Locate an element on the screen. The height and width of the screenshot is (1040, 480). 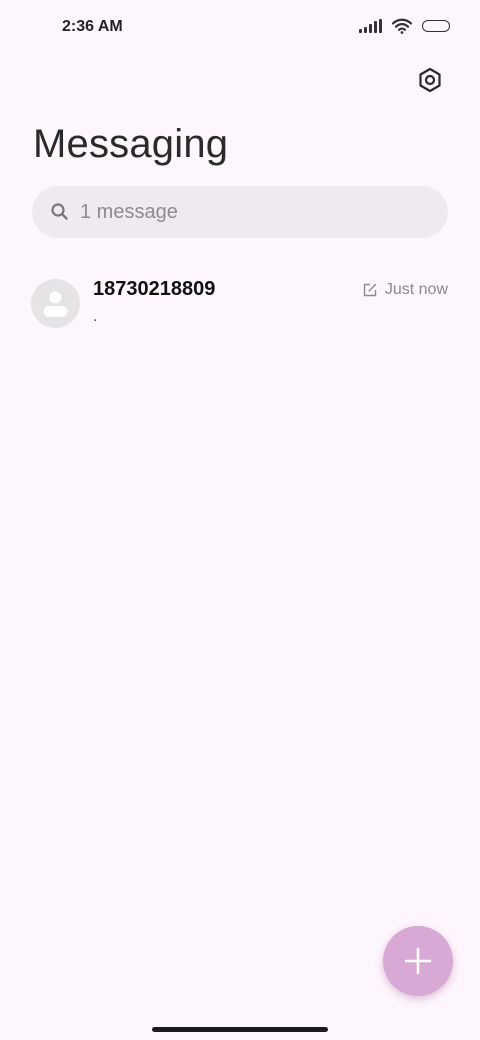
search-input is located at coordinates (245, 212).